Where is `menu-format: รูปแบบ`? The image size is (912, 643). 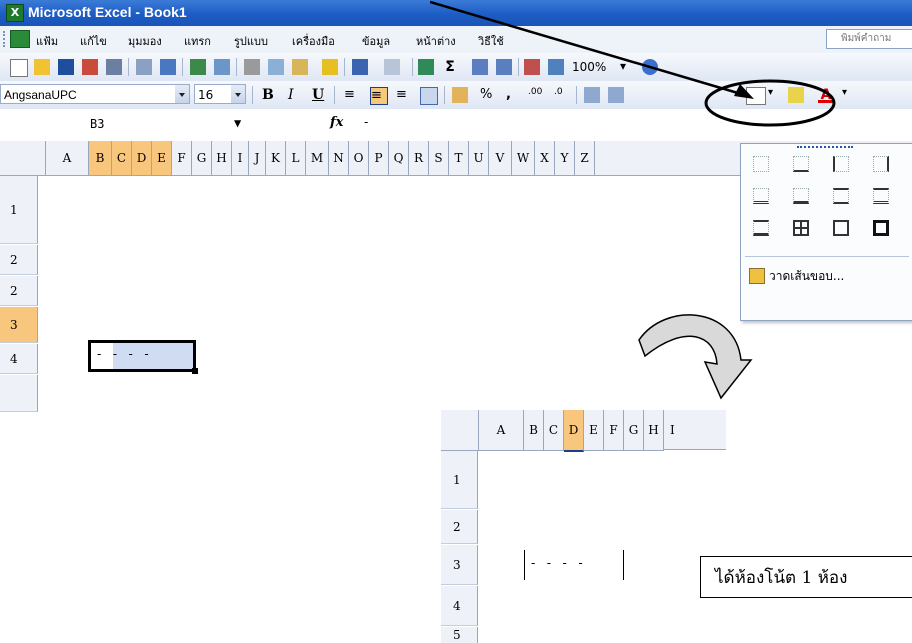 menu-format: รูปแบบ is located at coordinates (251, 41).